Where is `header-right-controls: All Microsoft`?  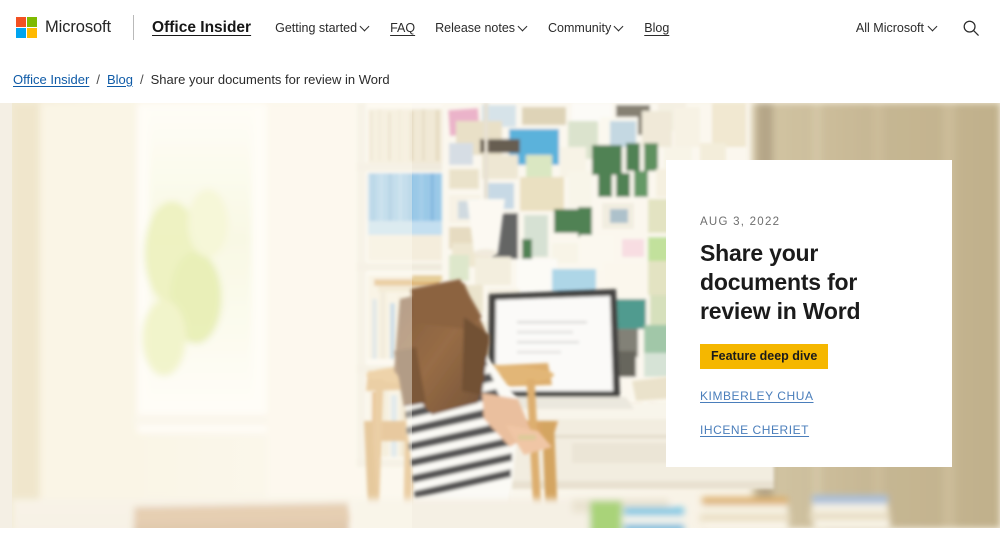
header-right-controls: All Microsoft is located at coordinates (928, 28).